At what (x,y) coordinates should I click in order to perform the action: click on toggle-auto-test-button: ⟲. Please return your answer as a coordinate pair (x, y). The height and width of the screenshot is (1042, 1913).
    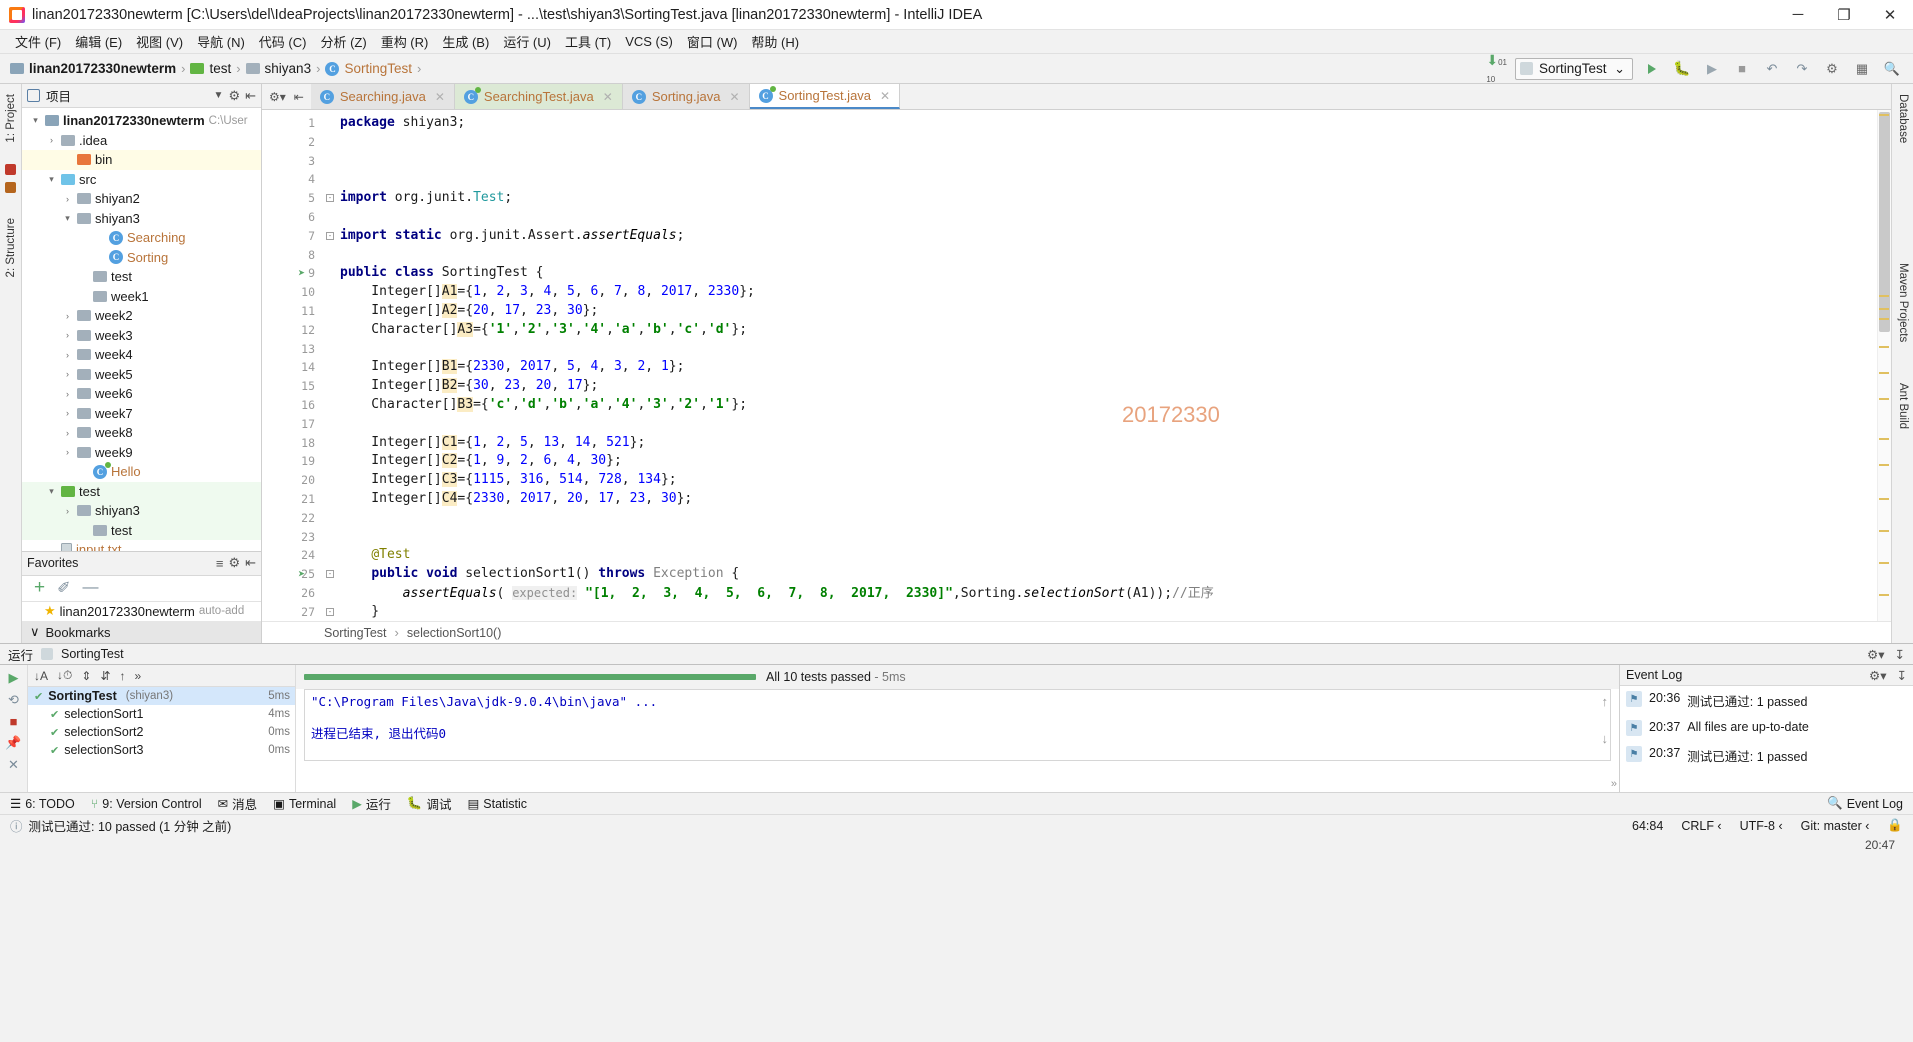
    Looking at the image, I should click on (13, 700).